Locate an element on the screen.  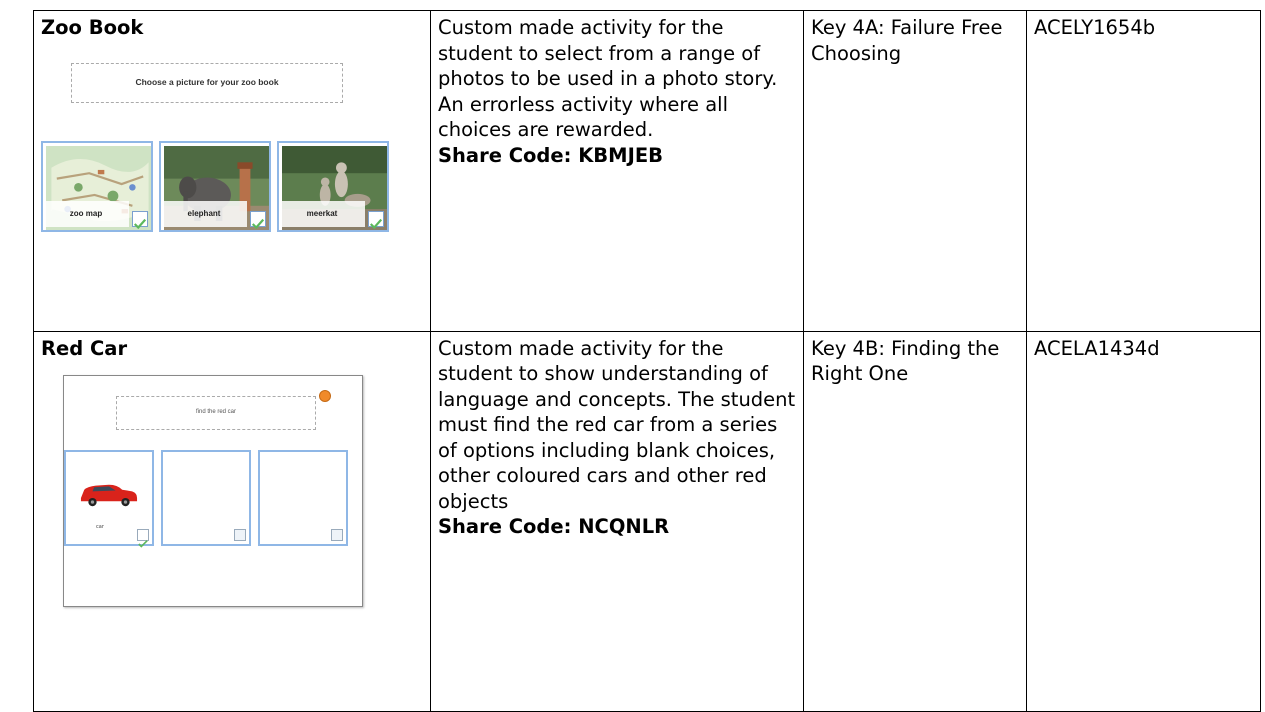
audio-dot-icon is located at coordinates (325, 396).